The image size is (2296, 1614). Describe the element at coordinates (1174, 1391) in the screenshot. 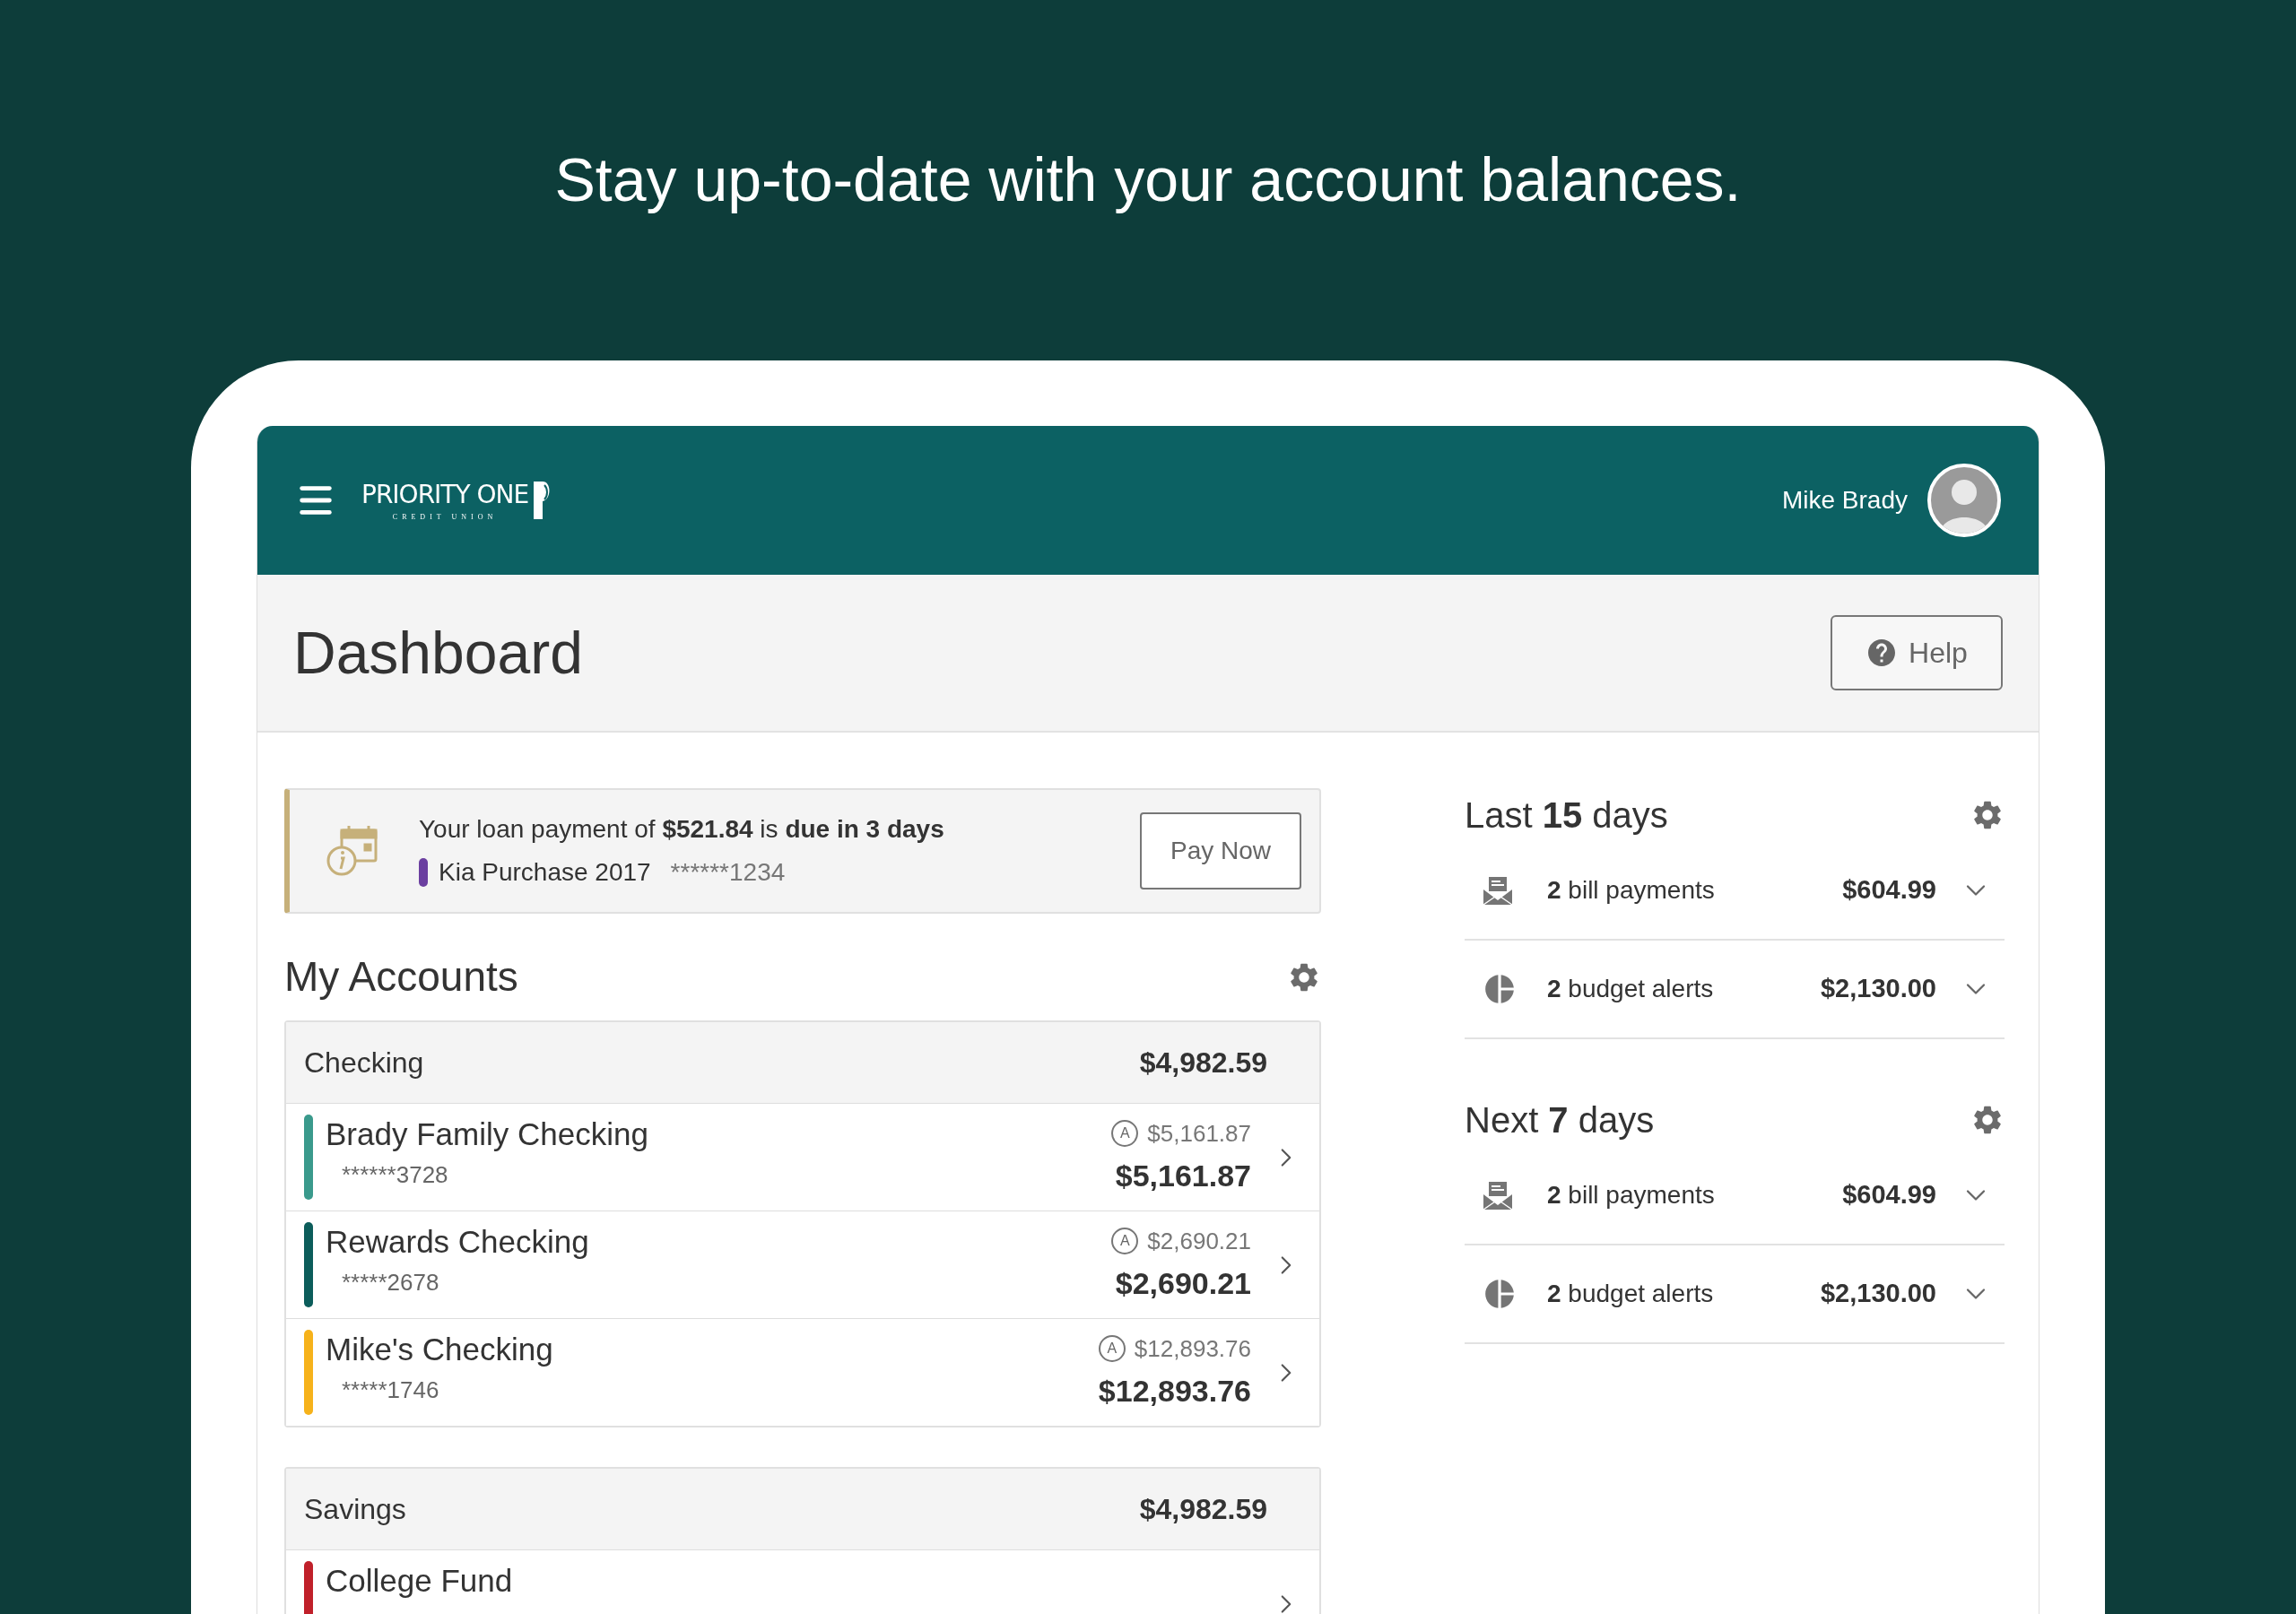

I see `account-balance: $12,893.76` at that location.